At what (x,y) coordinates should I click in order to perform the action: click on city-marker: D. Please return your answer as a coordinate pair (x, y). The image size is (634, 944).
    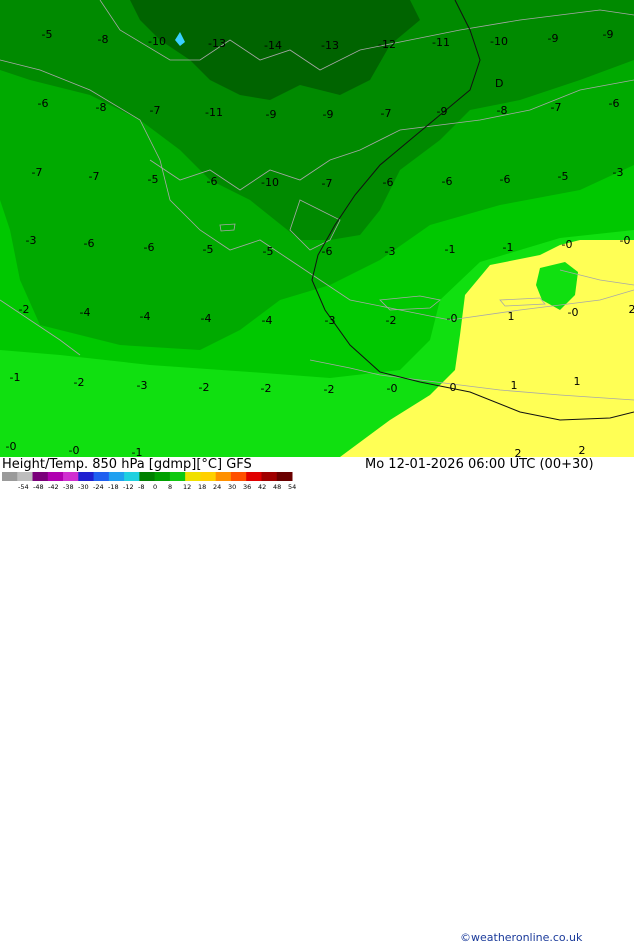
    Looking at the image, I should click on (499, 83).